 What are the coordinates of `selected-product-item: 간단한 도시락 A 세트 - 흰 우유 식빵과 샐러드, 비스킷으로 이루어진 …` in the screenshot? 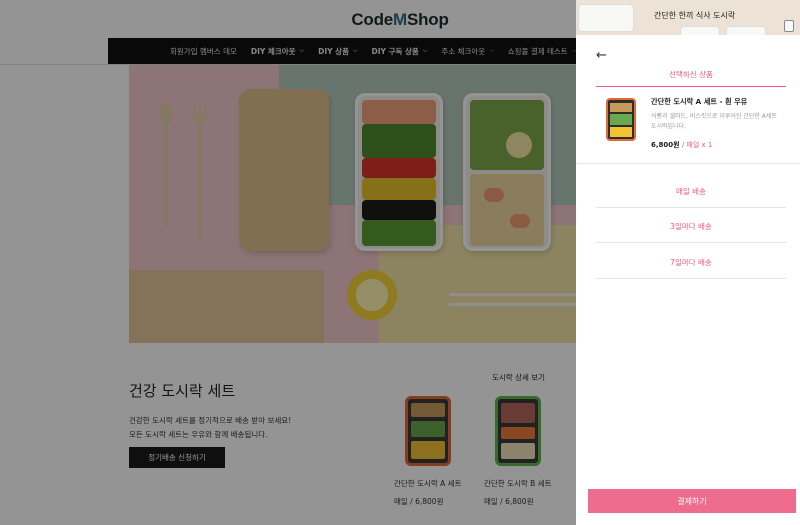 It's located at (693, 123).